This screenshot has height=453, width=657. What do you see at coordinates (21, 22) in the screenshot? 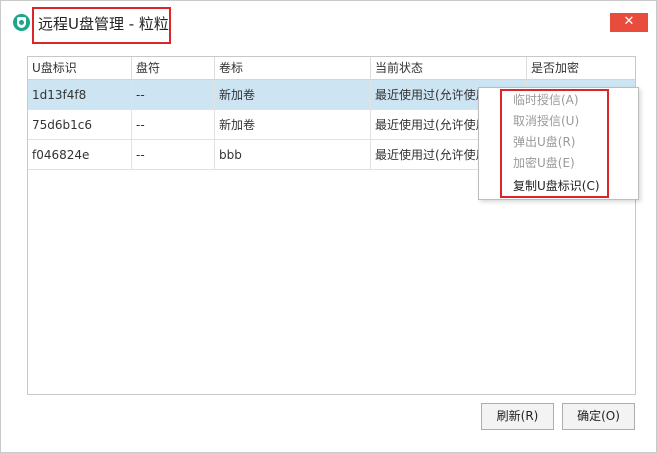
I see `shield-icon` at bounding box center [21, 22].